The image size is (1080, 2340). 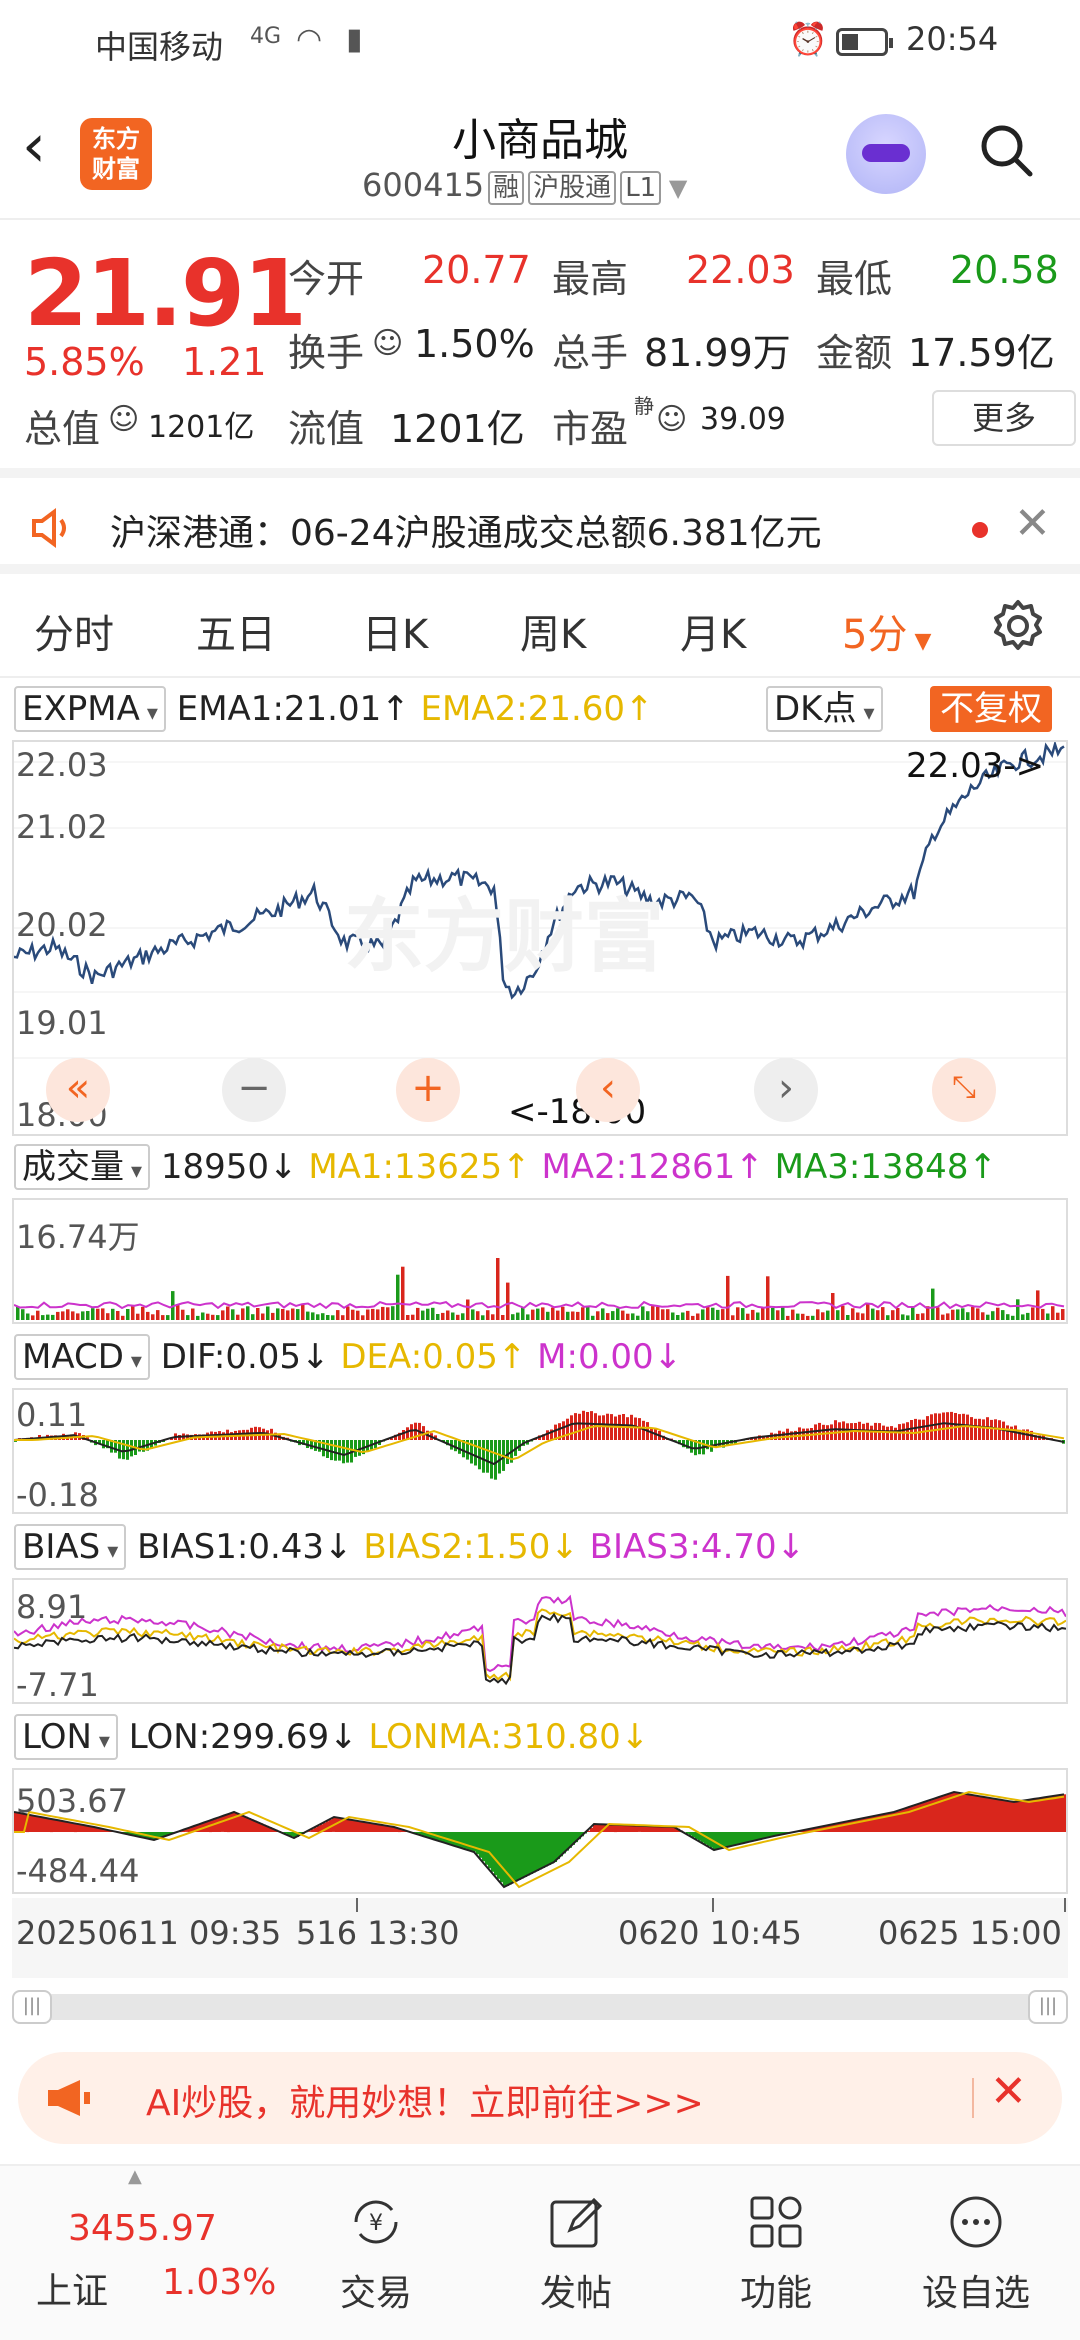 What do you see at coordinates (378, 1933) in the screenshot?
I see `time-label-mid: 516 13:30` at bounding box center [378, 1933].